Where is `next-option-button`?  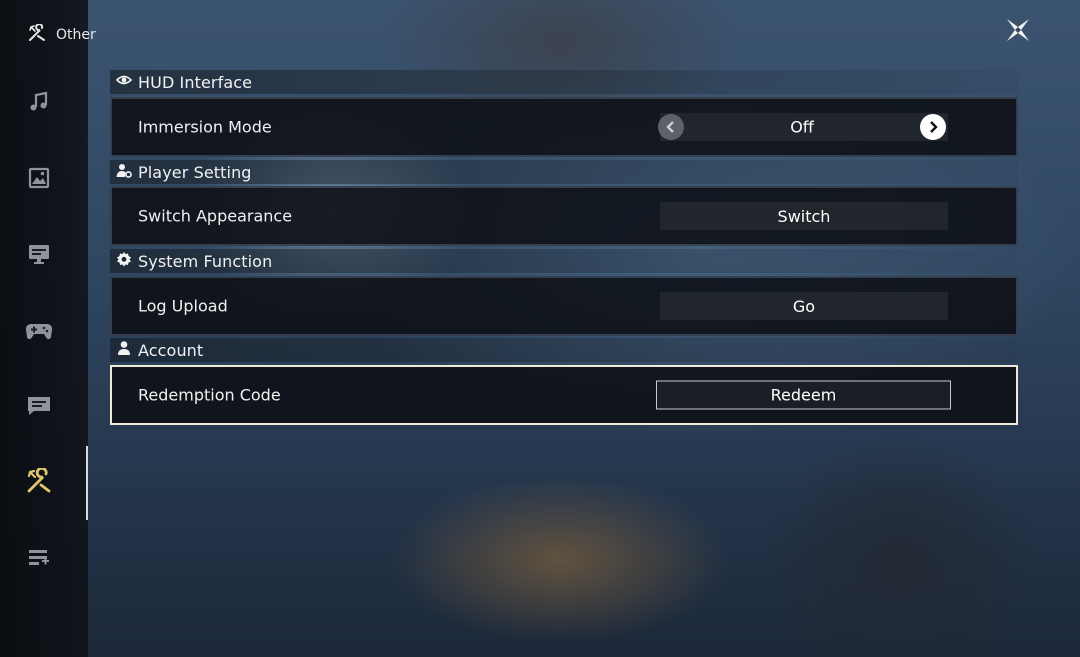
next-option-button is located at coordinates (933, 127).